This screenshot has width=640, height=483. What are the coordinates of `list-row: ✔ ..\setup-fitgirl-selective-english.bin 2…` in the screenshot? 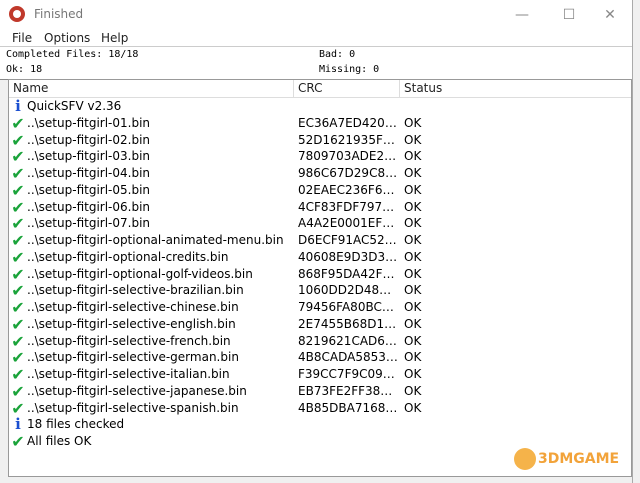 It's located at (320, 324).